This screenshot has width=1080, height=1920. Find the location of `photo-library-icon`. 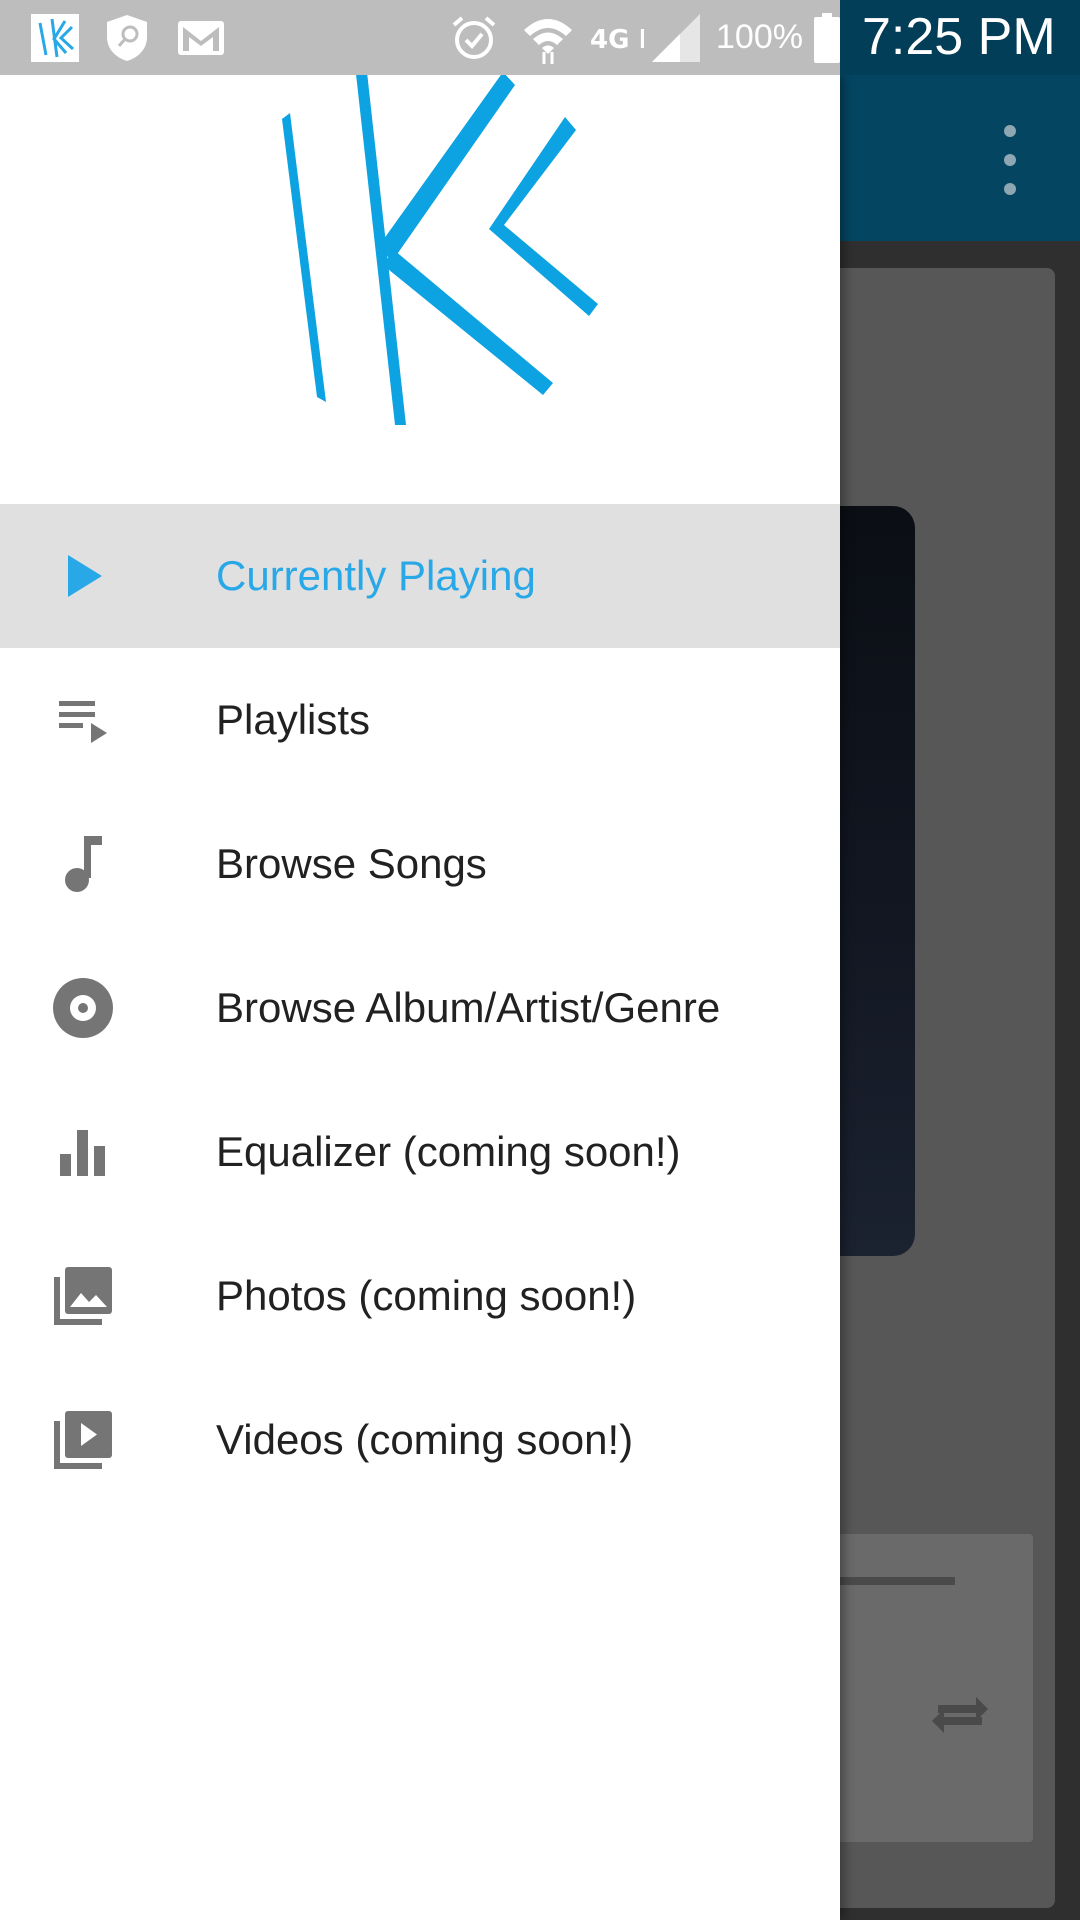

photo-library-icon is located at coordinates (83, 1296).